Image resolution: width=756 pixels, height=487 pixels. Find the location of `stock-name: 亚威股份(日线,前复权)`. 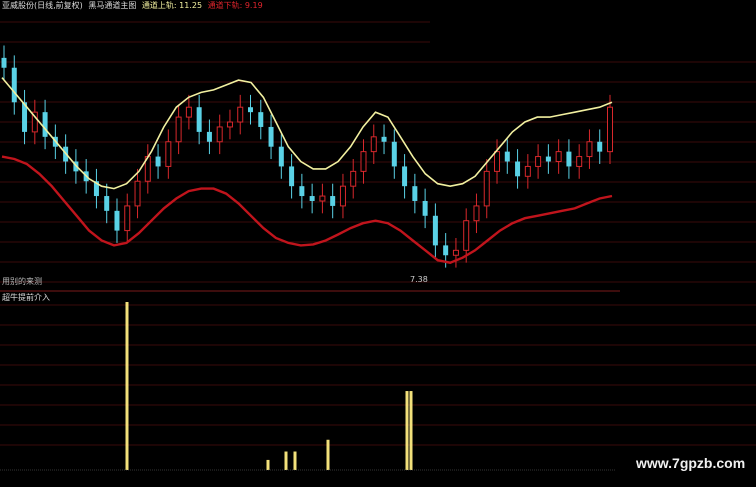

stock-name: 亚威股份(日线,前复权) is located at coordinates (42, 5).